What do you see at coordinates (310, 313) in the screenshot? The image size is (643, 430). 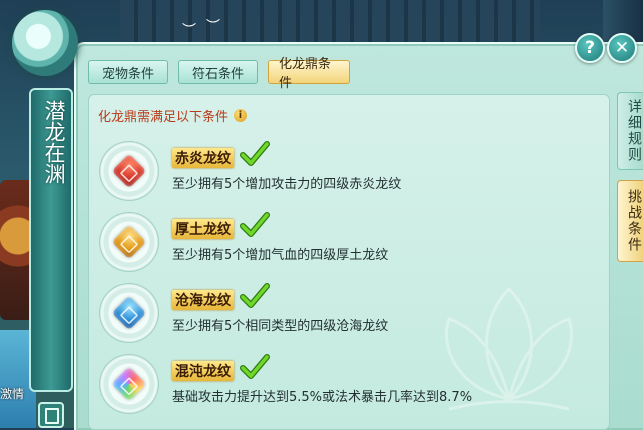 I see `condition-row: 沧海龙纹 至少拥有5个相同类型的四级沧海龙纹` at bounding box center [310, 313].